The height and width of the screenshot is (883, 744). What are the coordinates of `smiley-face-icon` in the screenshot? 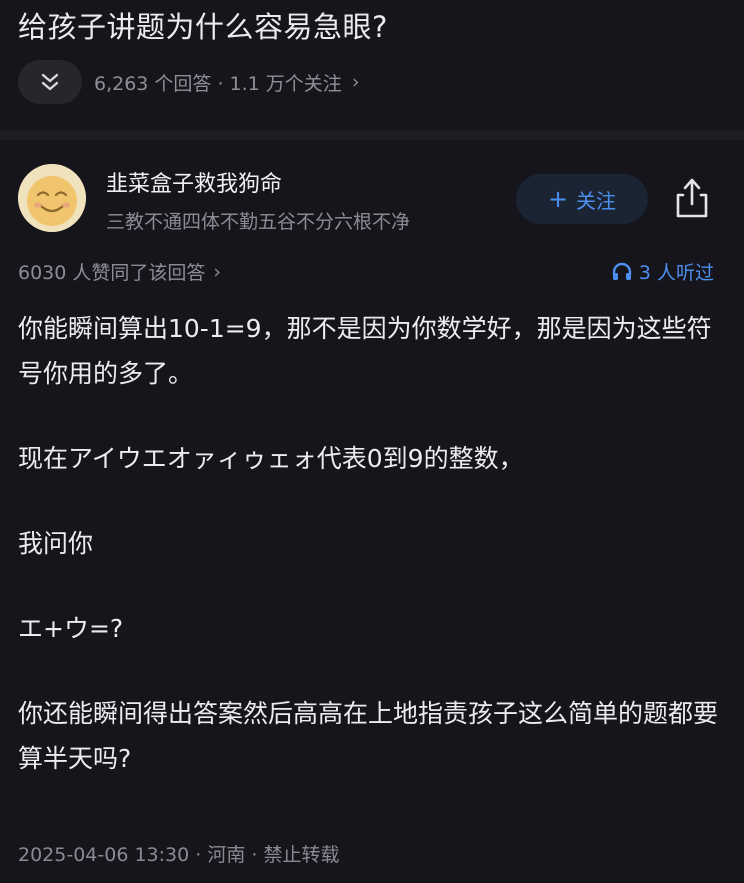 It's located at (52, 198).